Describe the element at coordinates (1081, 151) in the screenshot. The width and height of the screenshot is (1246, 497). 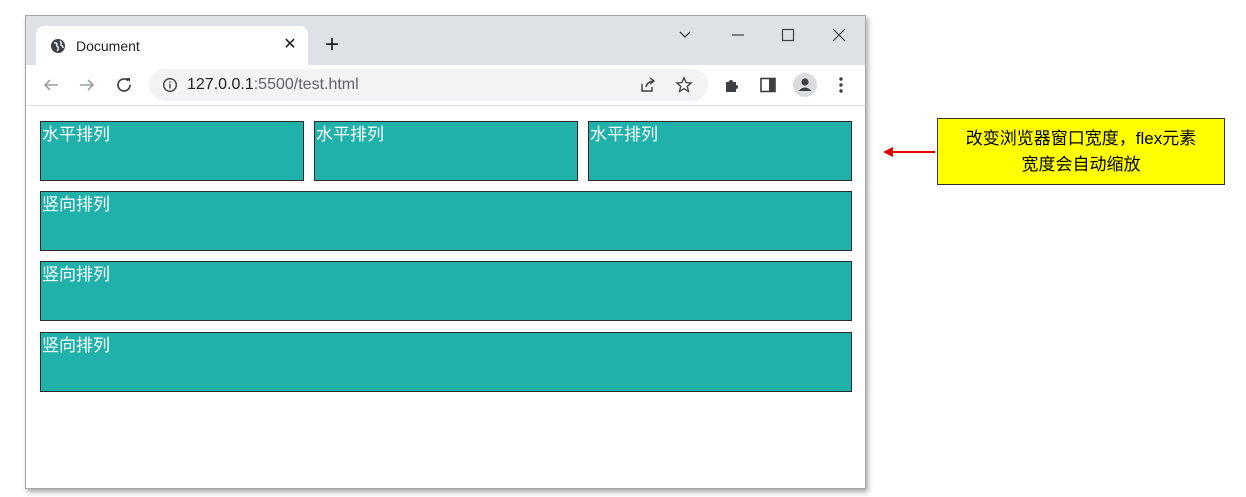
I see `annotation-callout: 改变浏览器窗口宽度，flex元素 宽度会自动缩放` at that location.